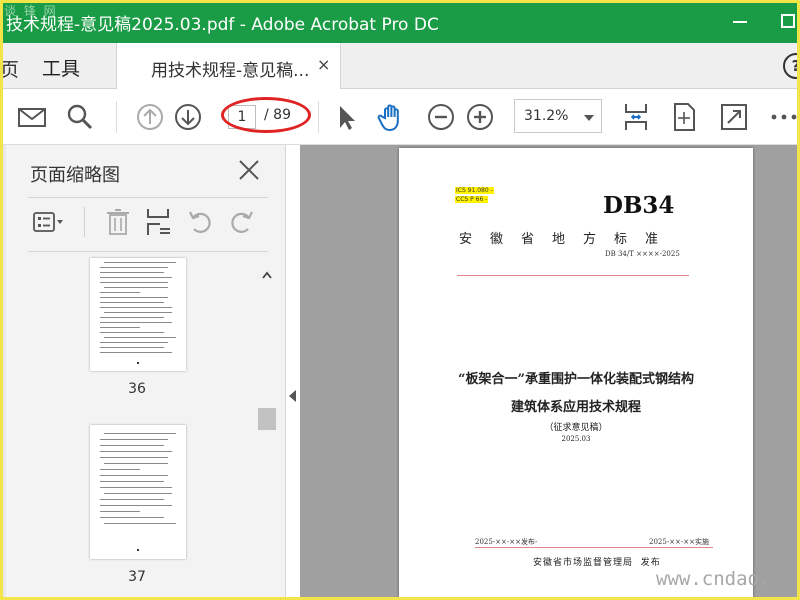 This screenshot has width=800, height=600. What do you see at coordinates (292, 396) in the screenshot?
I see `collapse-panel-icon` at bounding box center [292, 396].